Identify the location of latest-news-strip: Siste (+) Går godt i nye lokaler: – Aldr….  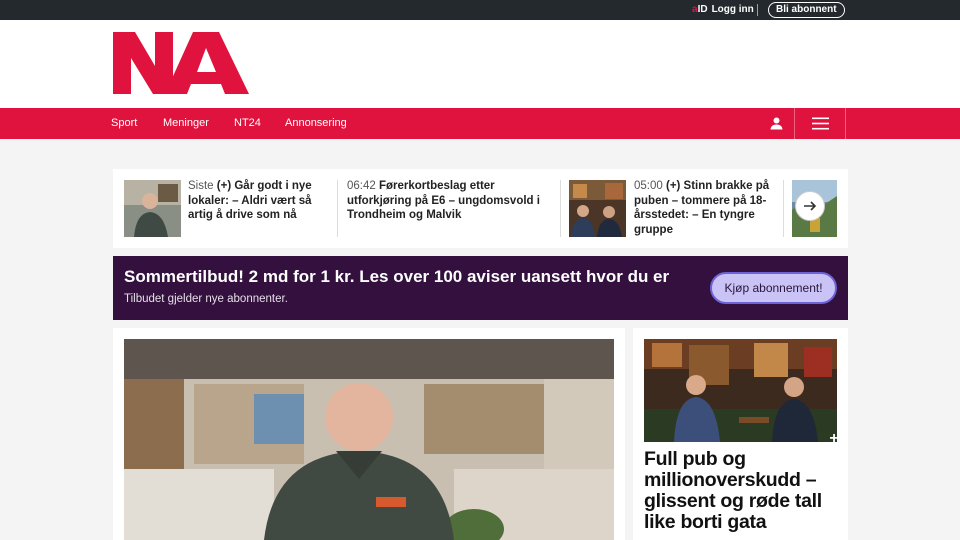
(480, 208).